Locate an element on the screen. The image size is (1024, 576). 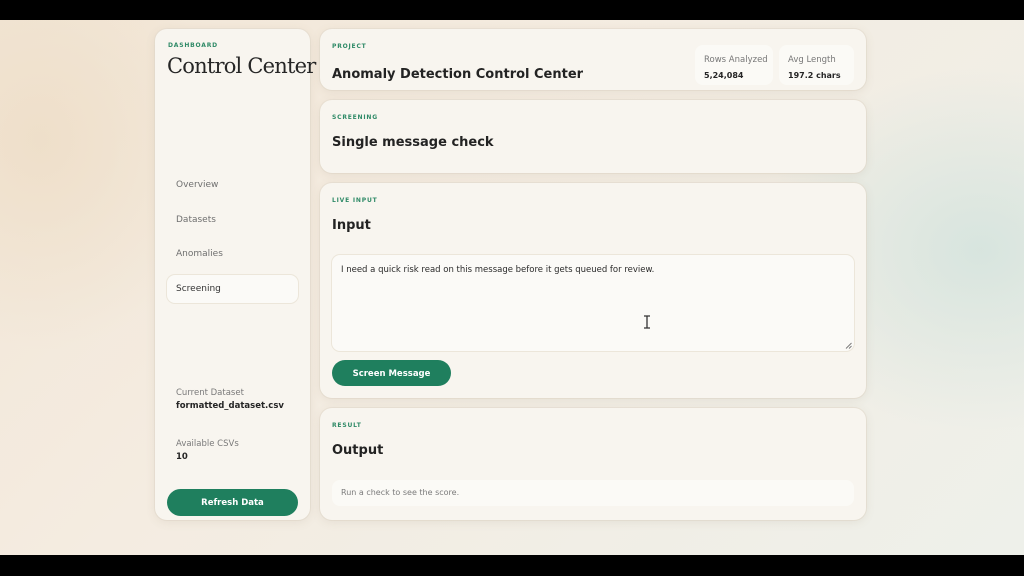
rows-analyzed-value: 5,24,084 is located at coordinates (724, 75).